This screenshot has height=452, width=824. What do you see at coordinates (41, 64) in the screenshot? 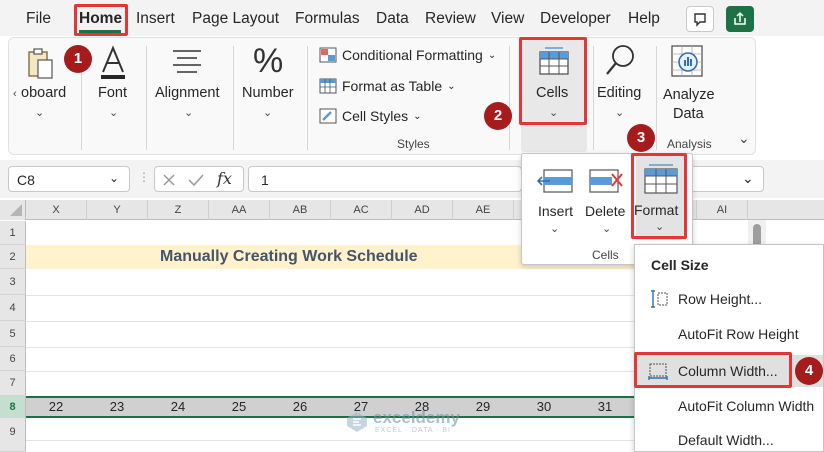
I see `paste-icon` at bounding box center [41, 64].